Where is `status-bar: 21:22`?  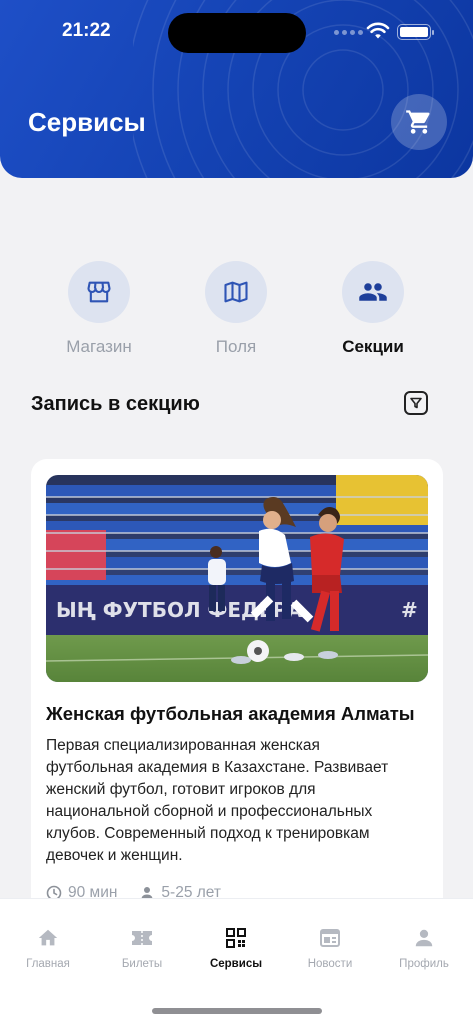 status-bar: 21:22 is located at coordinates (236, 30).